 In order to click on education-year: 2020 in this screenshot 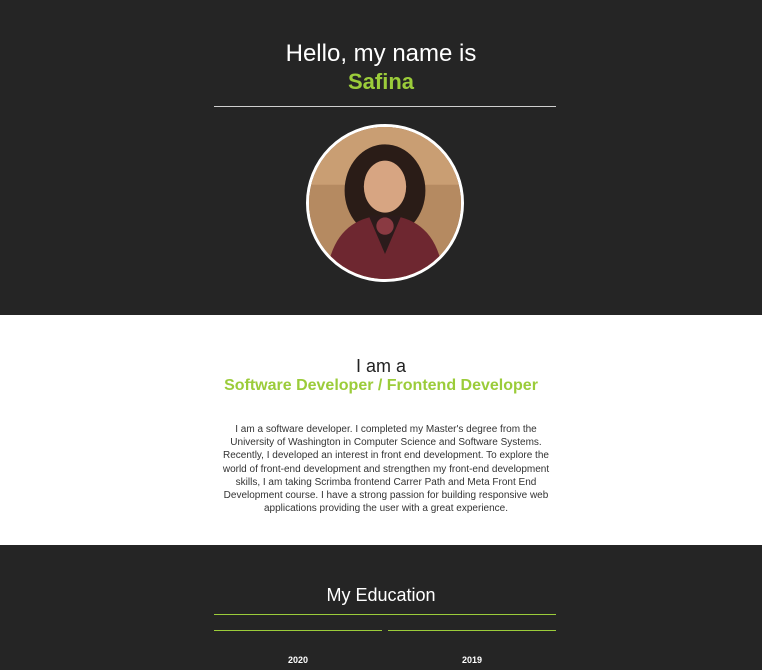, I will do `click(298, 660)`.